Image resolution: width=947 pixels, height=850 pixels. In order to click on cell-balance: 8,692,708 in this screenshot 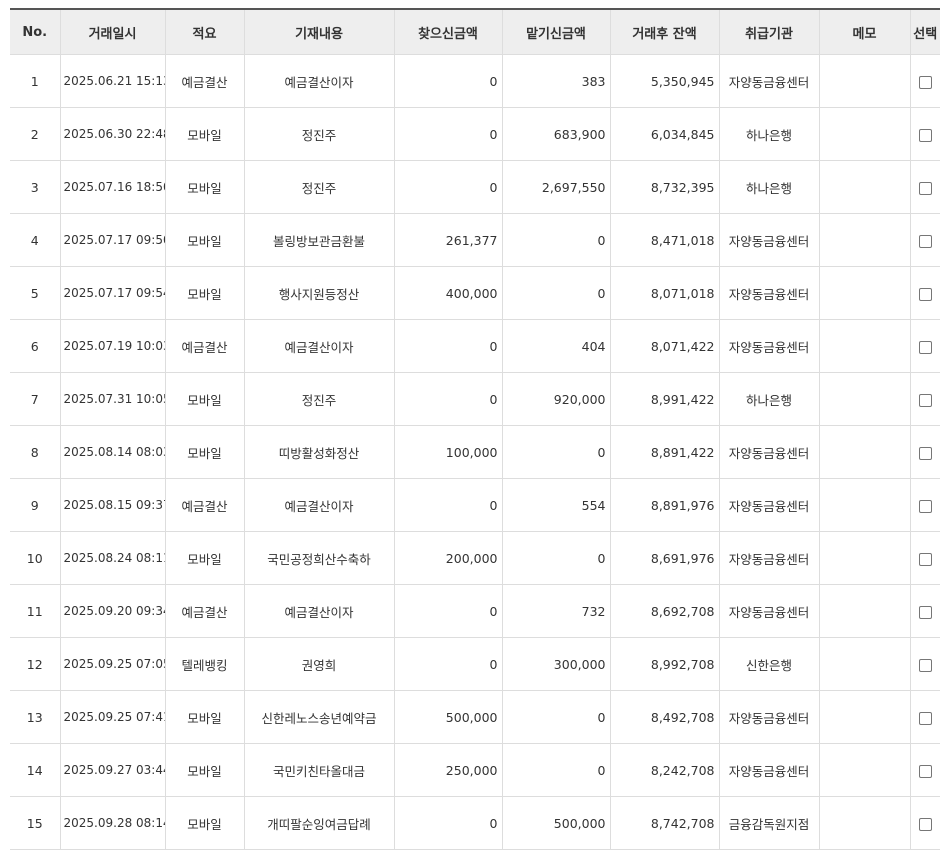, I will do `click(665, 611)`.